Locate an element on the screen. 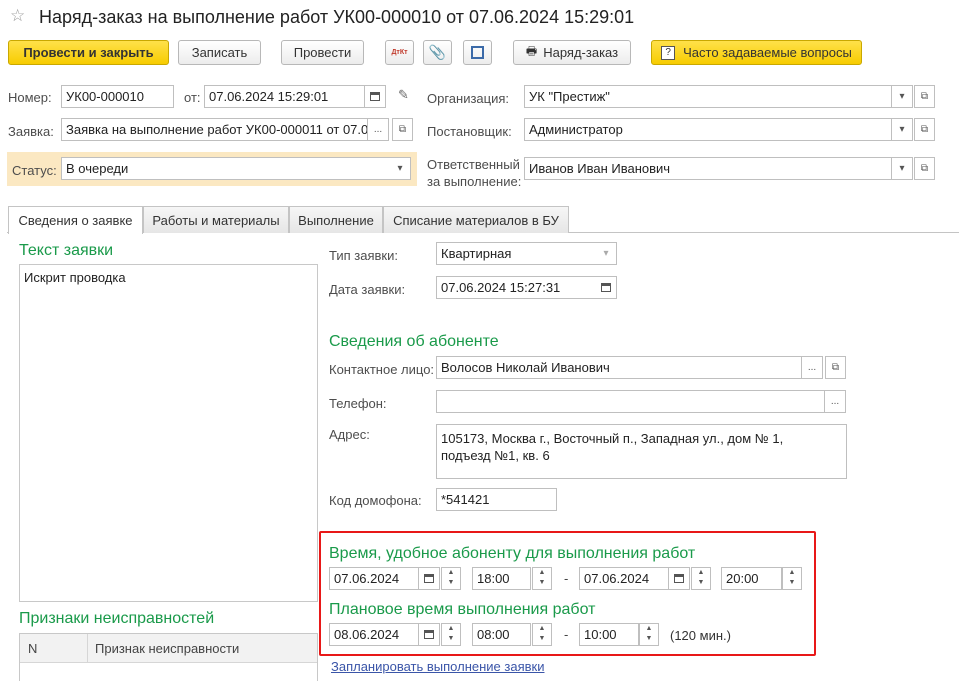 The width and height of the screenshot is (959, 681). intercom-field: *541421 is located at coordinates (496, 499).